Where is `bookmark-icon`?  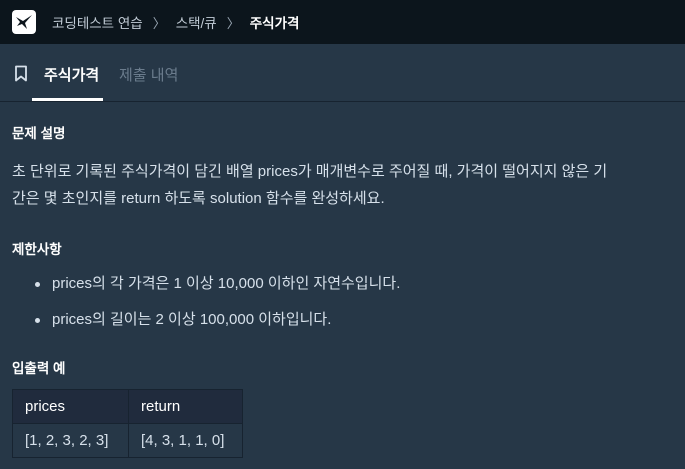
bookmark-icon is located at coordinates (21, 76).